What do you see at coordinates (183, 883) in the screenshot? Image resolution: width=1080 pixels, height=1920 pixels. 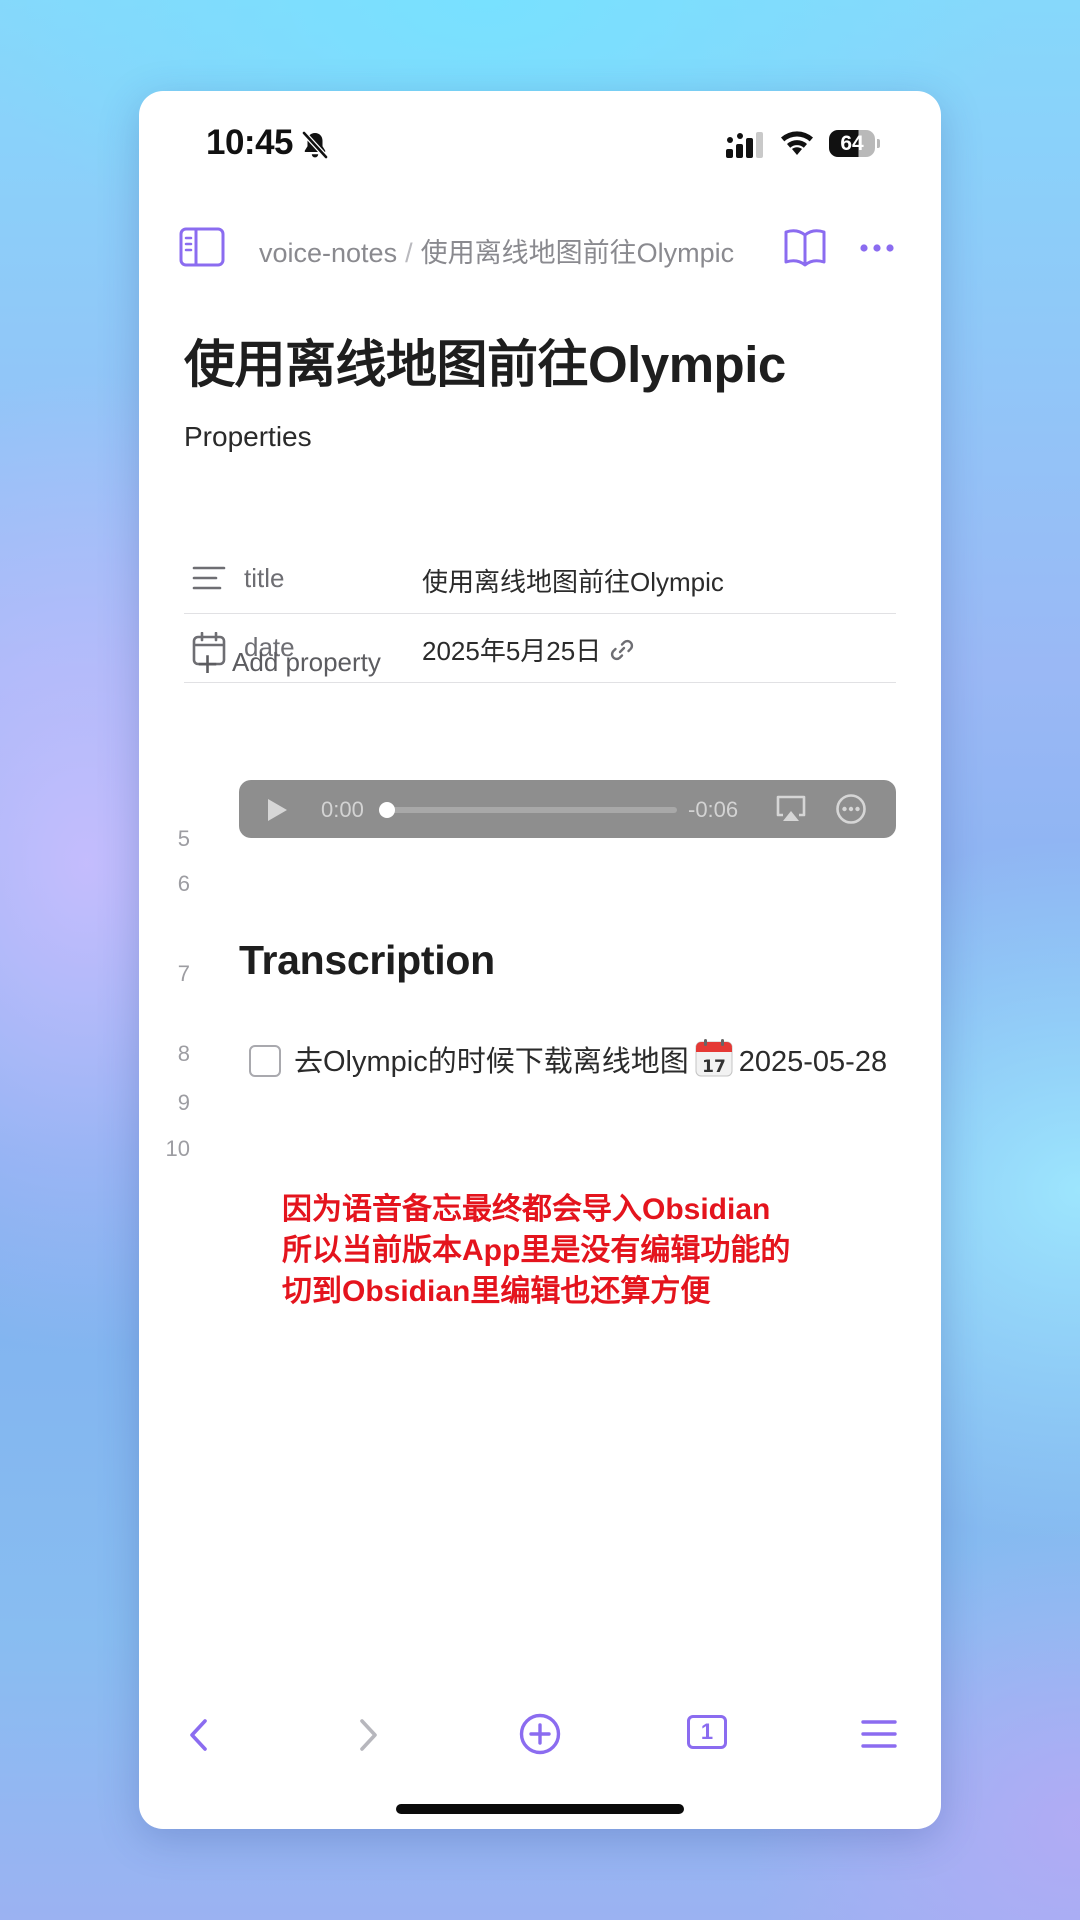 I see `line-number: 6` at bounding box center [183, 883].